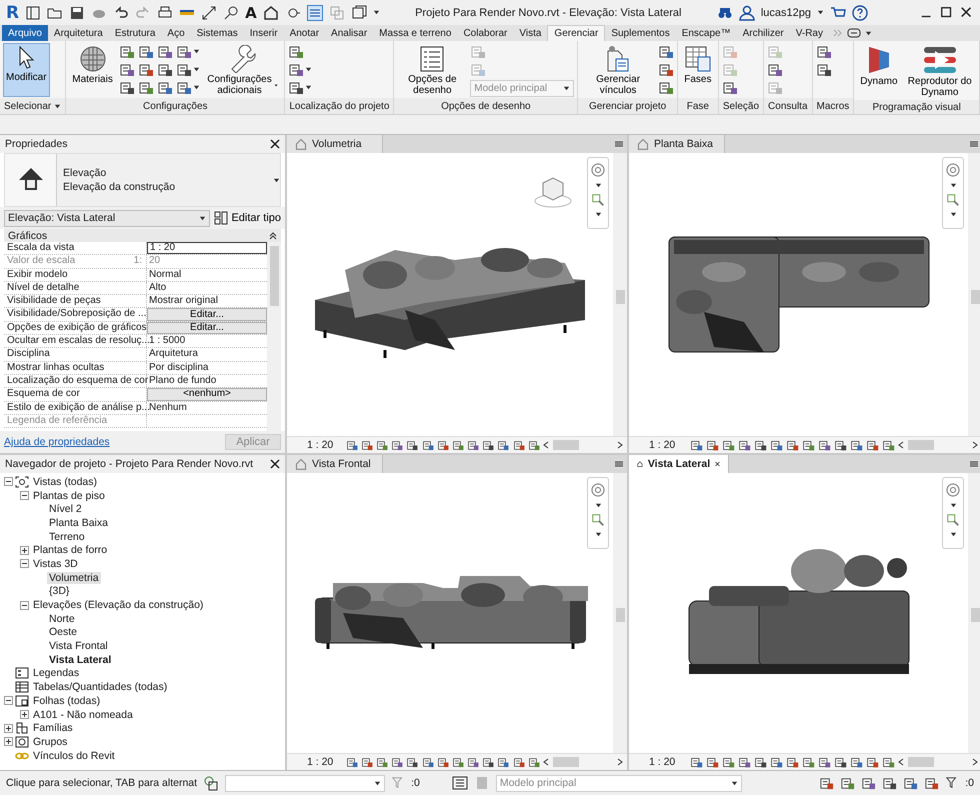  I want to click on view-tab: Vista Lateral, so click(679, 464).